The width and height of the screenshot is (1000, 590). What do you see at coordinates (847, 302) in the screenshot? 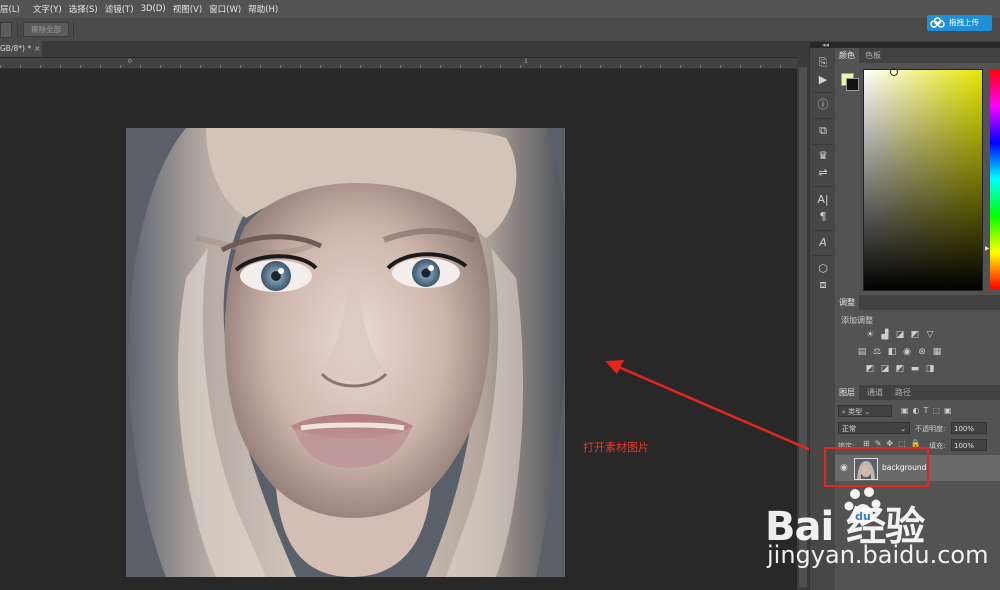
I see `tab-adjustments: 调整` at bounding box center [847, 302].